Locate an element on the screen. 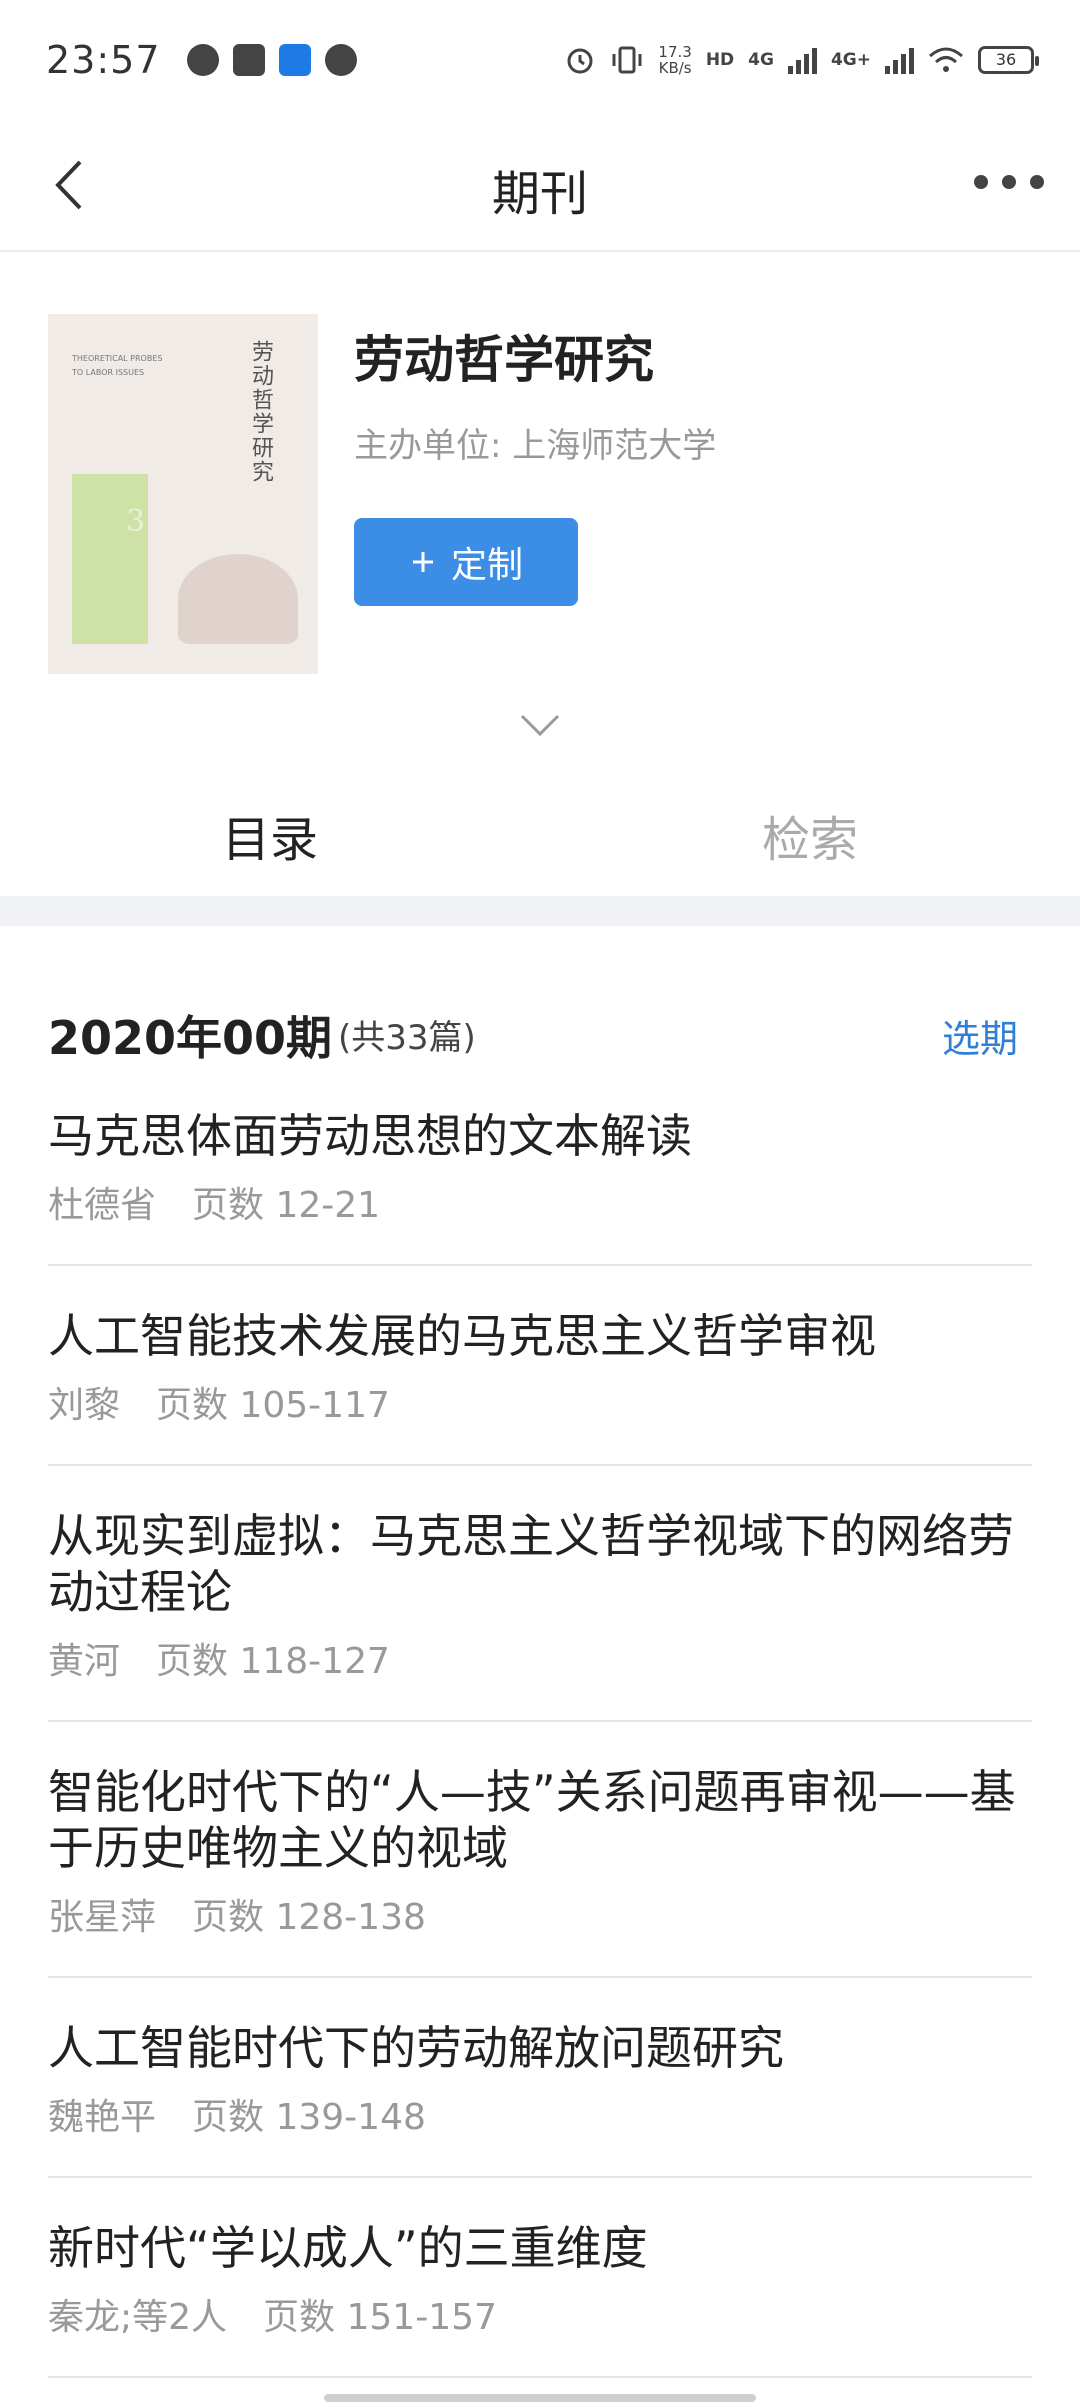  article-pages: 页数 139-148 is located at coordinates (309, 2117).